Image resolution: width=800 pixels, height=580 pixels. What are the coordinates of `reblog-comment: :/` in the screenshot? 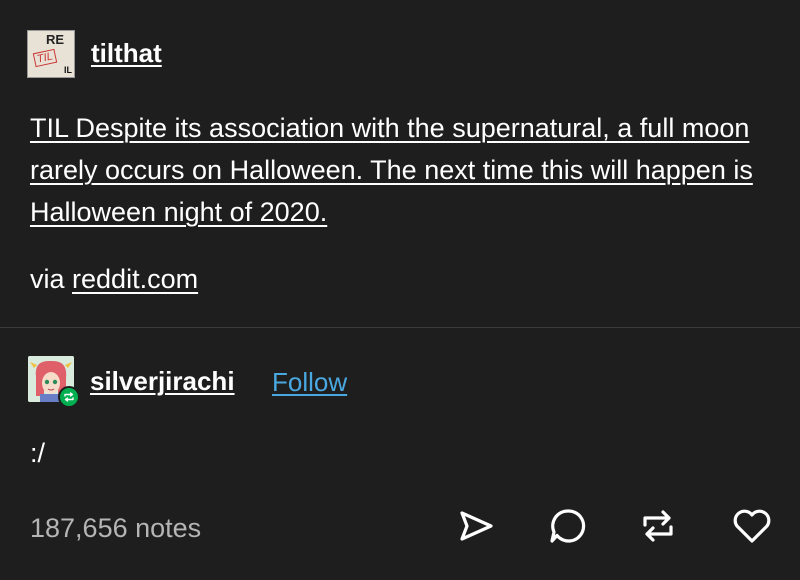 It's located at (38, 453).